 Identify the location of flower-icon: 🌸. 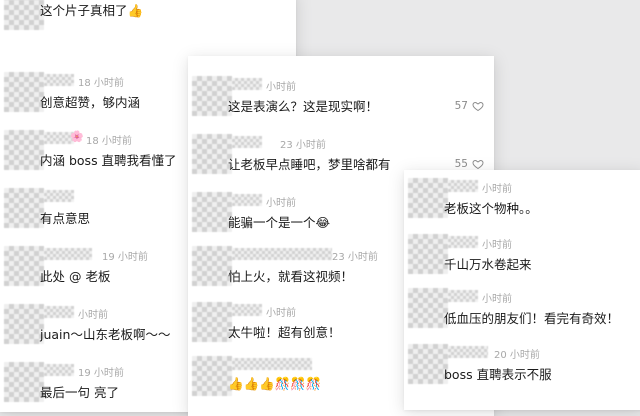
(77, 136).